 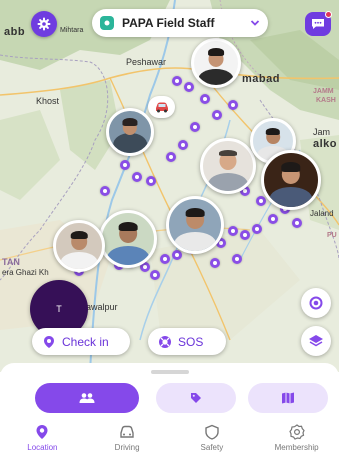 What do you see at coordinates (212, 447) in the screenshot?
I see `nav-safety-label: Safety` at bounding box center [212, 447].